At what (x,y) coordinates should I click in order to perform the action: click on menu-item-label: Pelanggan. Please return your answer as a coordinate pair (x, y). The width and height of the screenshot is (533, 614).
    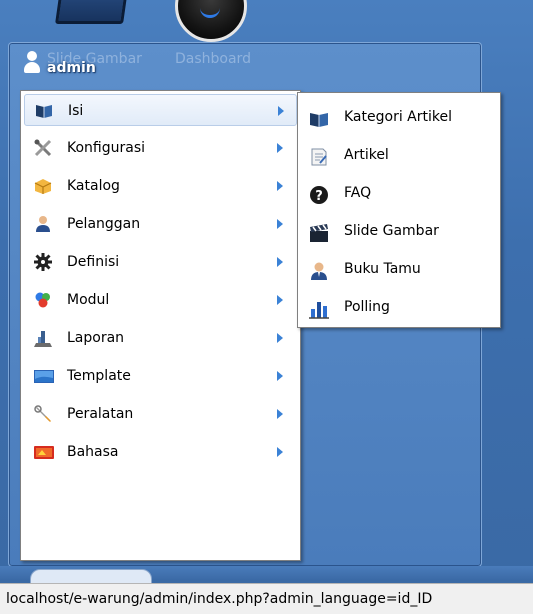
    Looking at the image, I should click on (104, 224).